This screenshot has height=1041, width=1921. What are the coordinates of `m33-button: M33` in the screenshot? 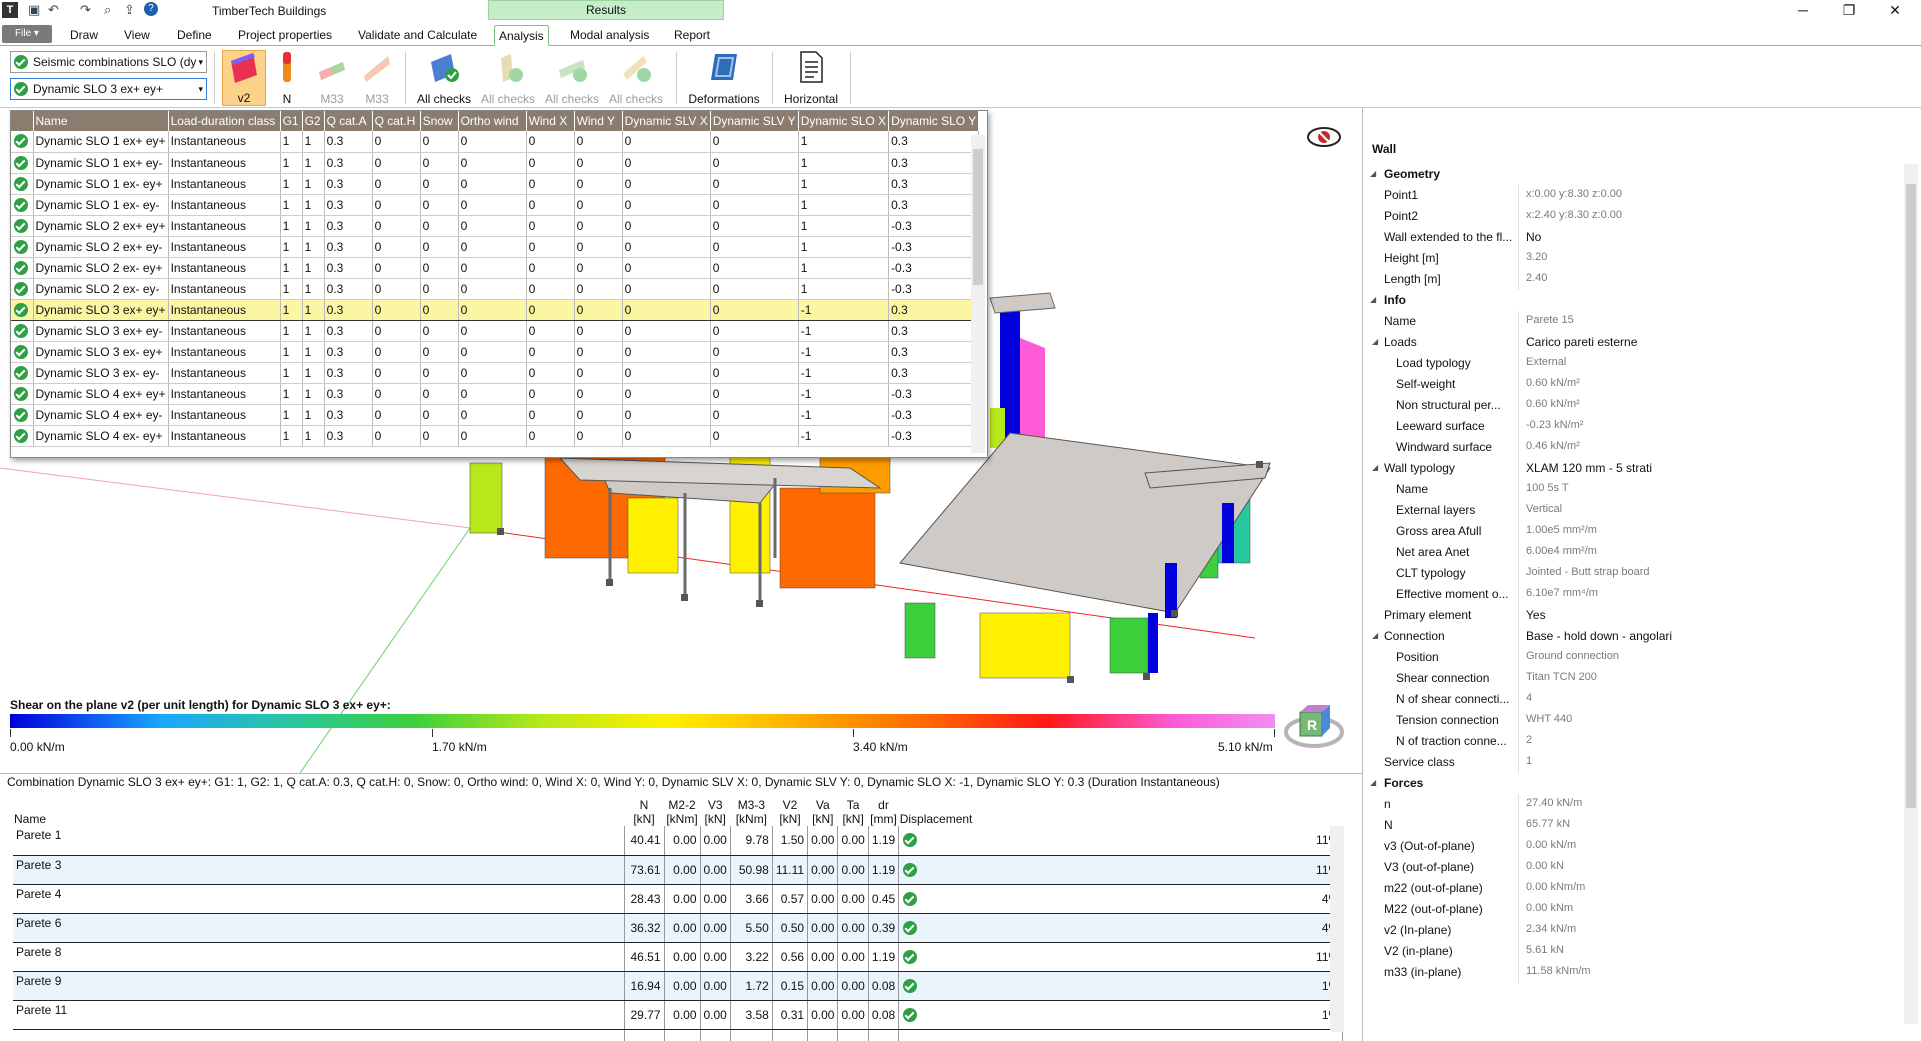 It's located at (332, 78).